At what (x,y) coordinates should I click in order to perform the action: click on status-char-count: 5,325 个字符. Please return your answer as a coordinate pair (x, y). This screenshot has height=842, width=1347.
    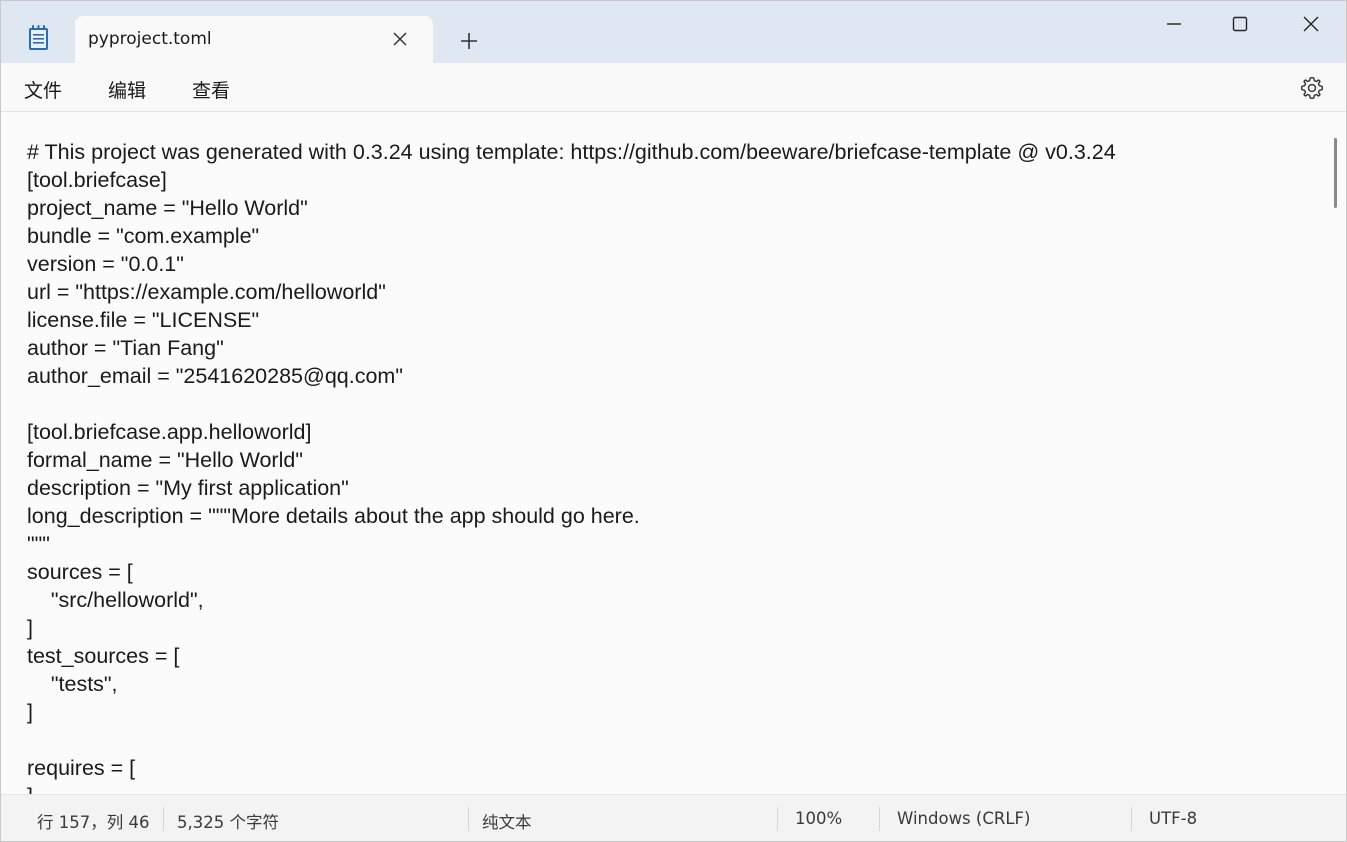
    Looking at the image, I should click on (228, 822).